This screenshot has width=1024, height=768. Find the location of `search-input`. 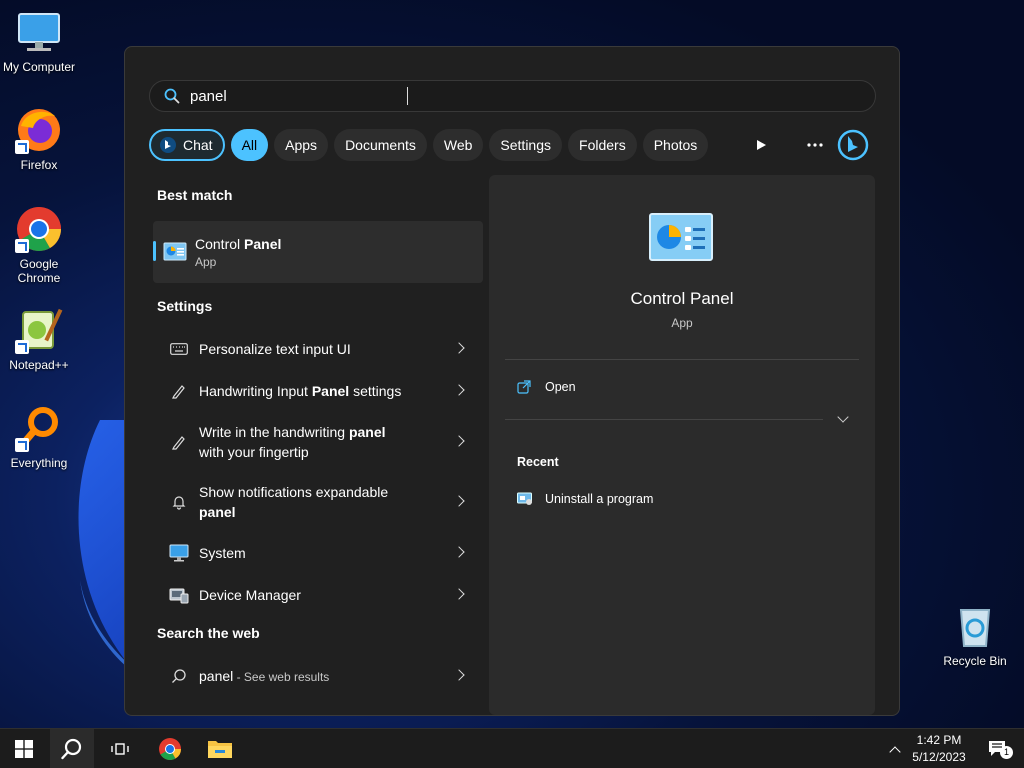

search-input is located at coordinates (490, 96).